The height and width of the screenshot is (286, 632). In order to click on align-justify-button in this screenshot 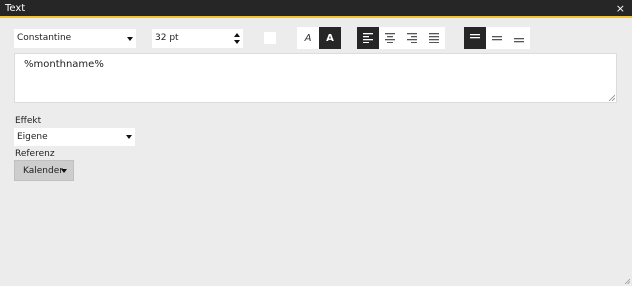, I will do `click(434, 38)`.